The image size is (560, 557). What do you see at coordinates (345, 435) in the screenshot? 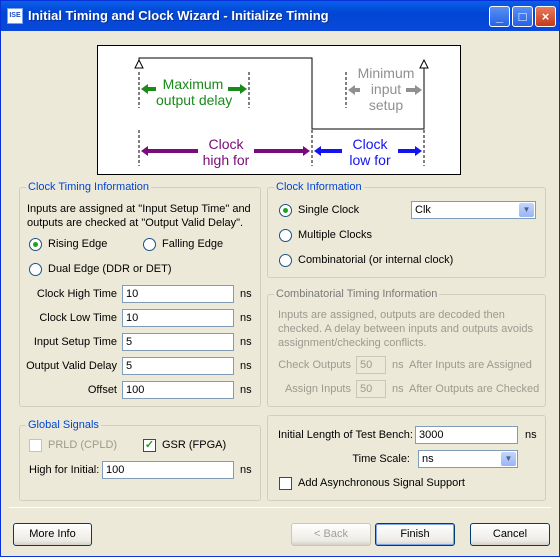
I see `testbench-length-label: Initial Length of Test Bench:` at bounding box center [345, 435].